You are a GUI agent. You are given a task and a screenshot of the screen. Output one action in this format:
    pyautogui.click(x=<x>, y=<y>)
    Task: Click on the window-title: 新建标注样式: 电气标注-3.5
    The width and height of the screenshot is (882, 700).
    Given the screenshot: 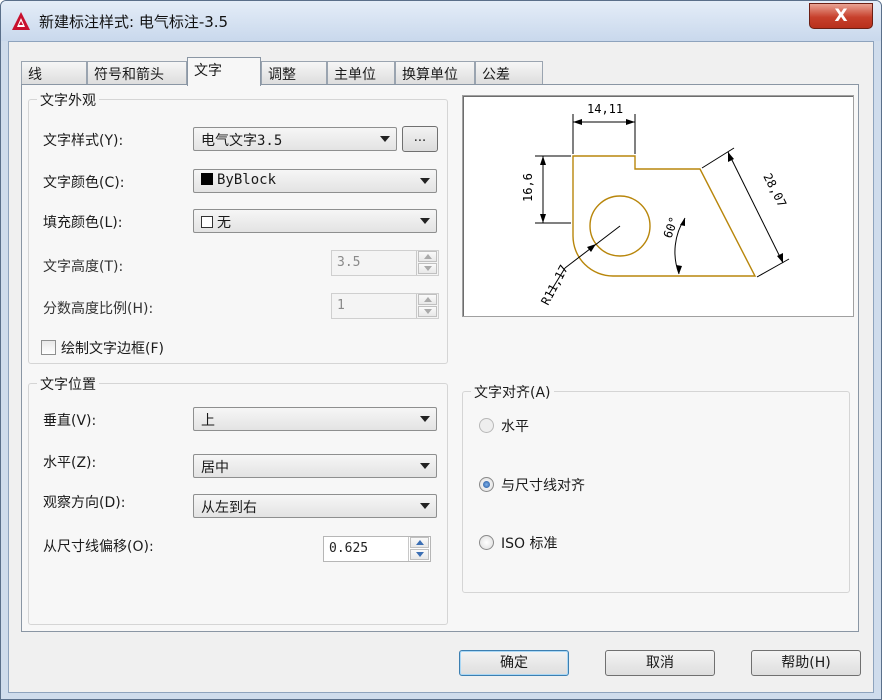 What is the action you would take?
    pyautogui.click(x=134, y=22)
    